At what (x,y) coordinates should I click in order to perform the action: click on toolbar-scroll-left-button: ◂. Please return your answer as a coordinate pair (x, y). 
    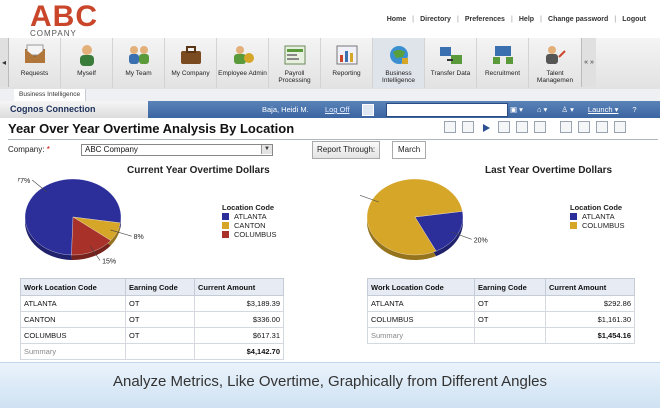
    Looking at the image, I should click on (4, 62).